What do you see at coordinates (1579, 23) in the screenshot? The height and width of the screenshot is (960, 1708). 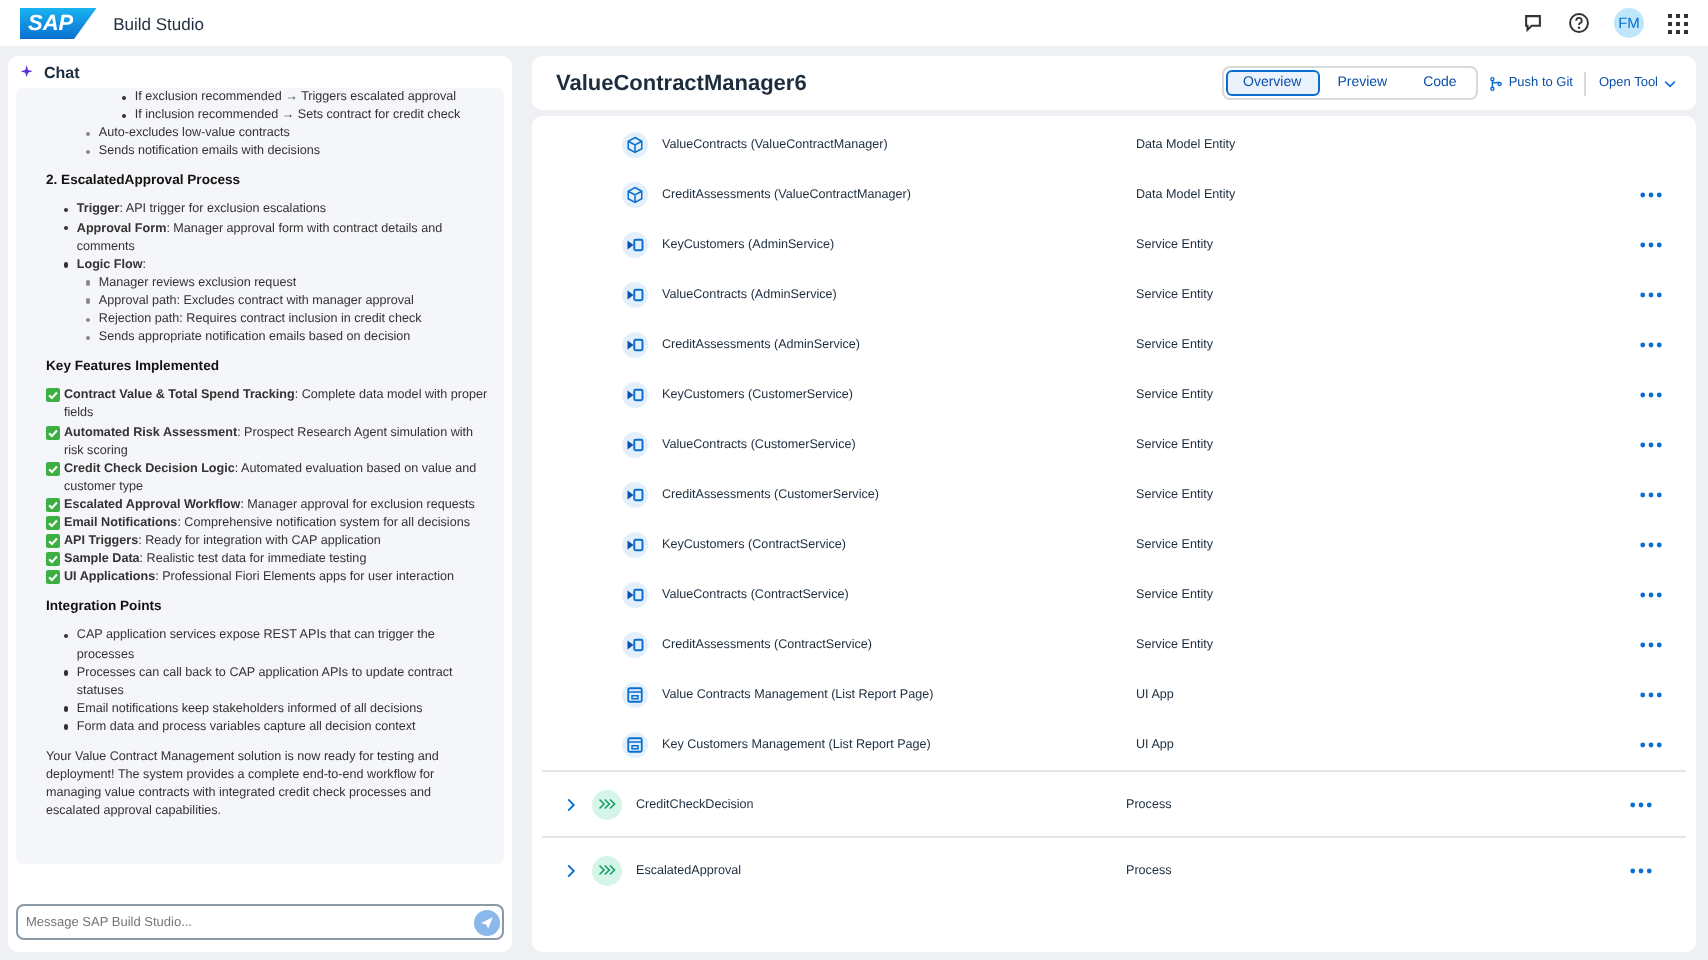 I see `help-icon` at bounding box center [1579, 23].